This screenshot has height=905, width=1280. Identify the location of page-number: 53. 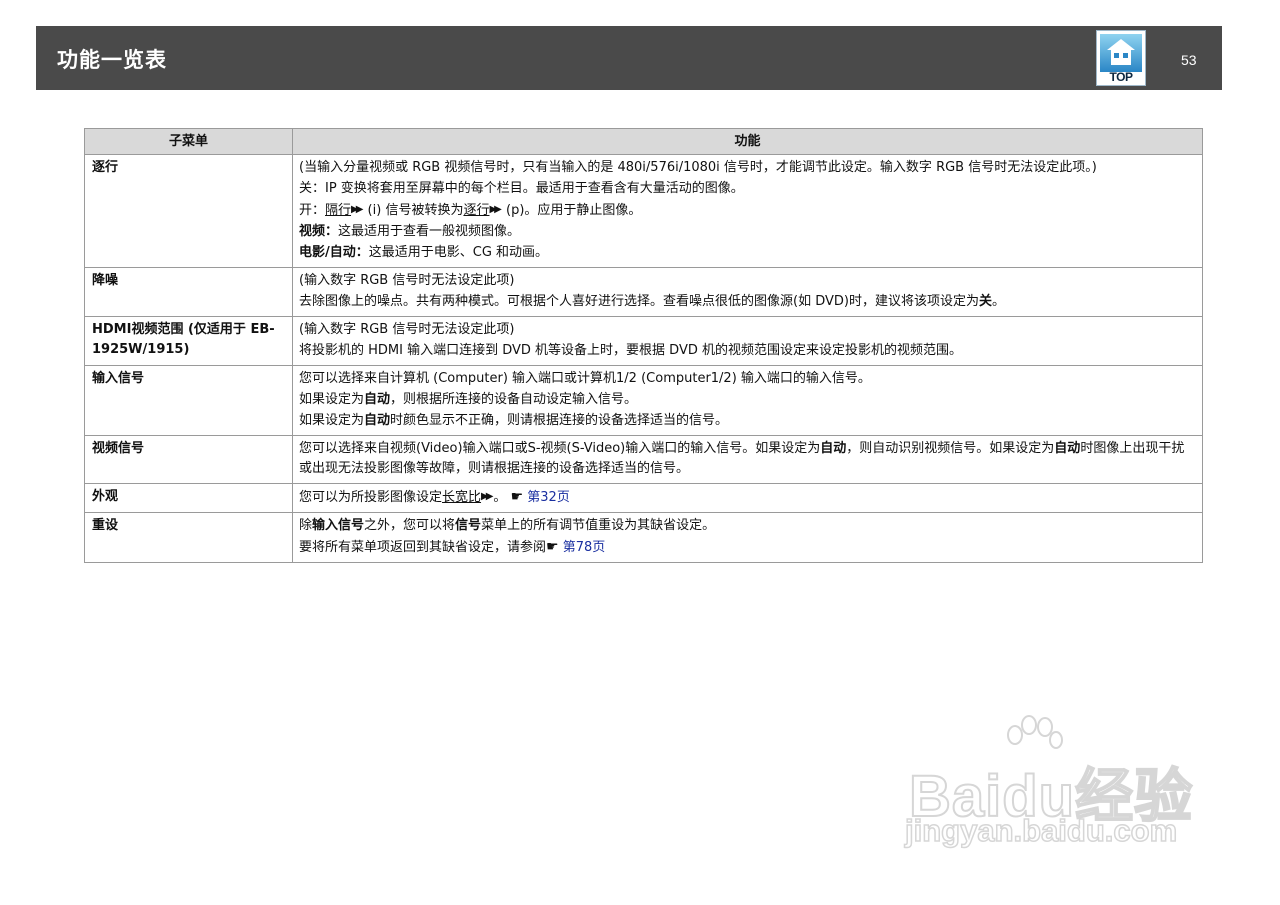
(1189, 60).